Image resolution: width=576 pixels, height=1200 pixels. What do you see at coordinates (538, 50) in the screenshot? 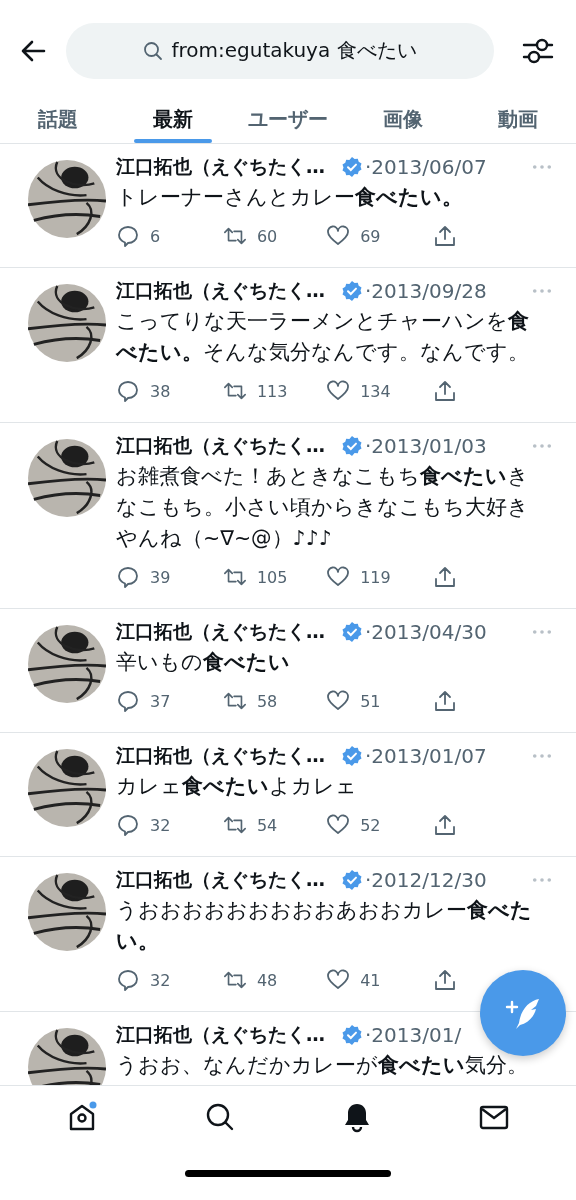
I see `settings-sliders-icon` at bounding box center [538, 50].